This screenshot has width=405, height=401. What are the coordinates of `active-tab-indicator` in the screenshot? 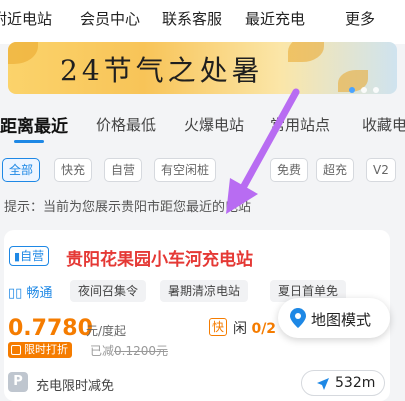 It's located at (29, 141).